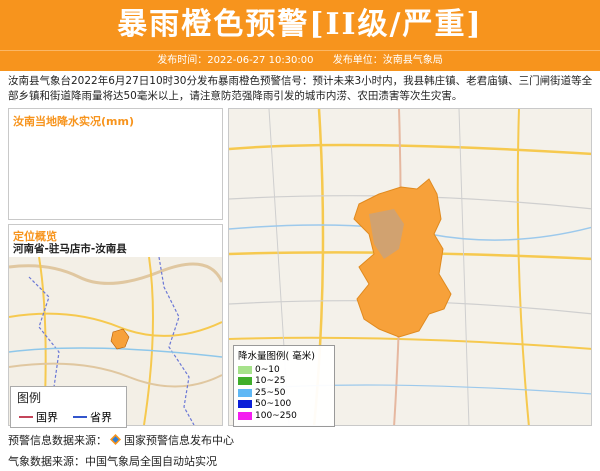 This screenshot has width=600, height=471. I want to click on rainfall-legend-item: 25~50, so click(286, 393).